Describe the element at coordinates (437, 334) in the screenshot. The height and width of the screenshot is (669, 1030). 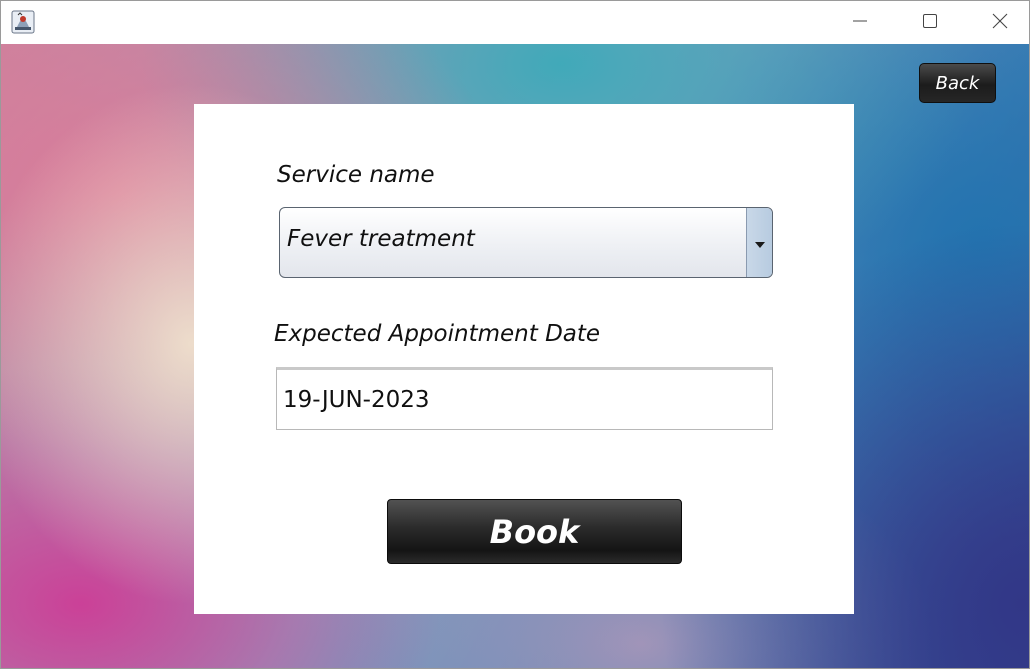
I see `appointment-date-label: Expected Appointment Date` at that location.